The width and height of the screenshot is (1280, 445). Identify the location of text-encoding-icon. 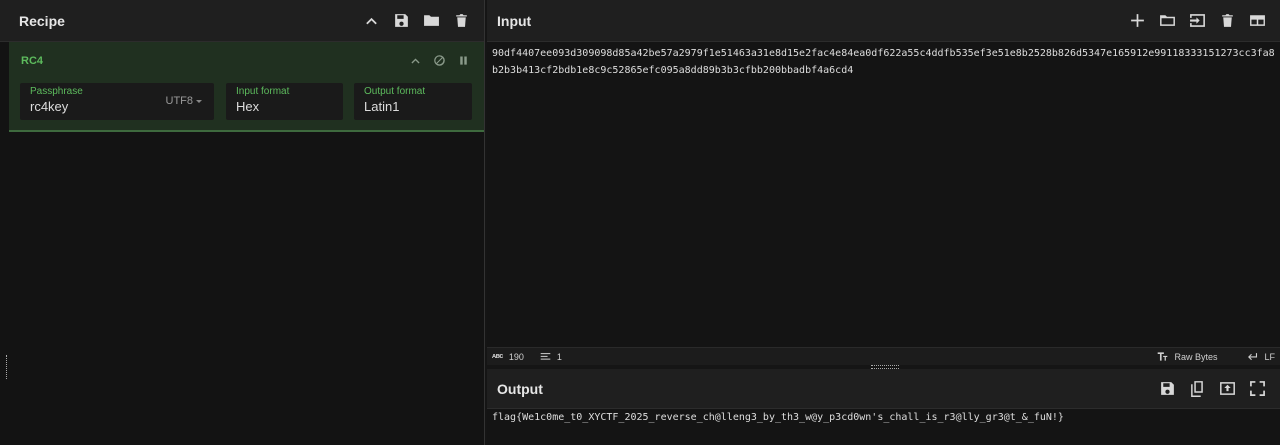
(1163, 356).